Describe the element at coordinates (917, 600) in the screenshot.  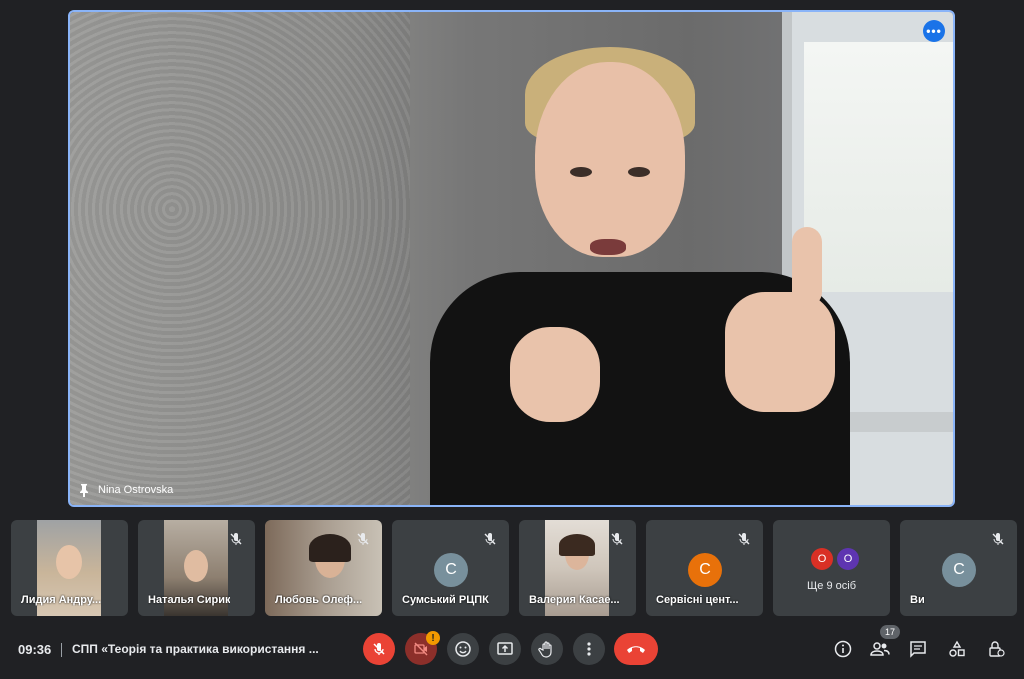
I see `participant-name: Ви` at that location.